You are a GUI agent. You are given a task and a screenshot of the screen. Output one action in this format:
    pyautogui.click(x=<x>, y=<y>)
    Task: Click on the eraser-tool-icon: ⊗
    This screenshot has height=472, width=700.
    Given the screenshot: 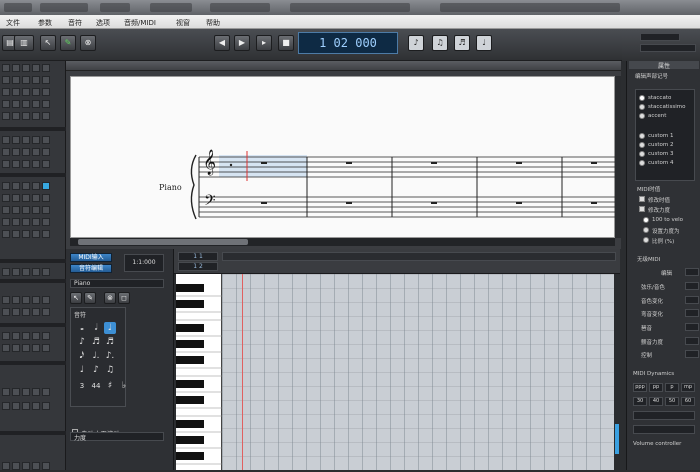 What is the action you would take?
    pyautogui.click(x=88, y=43)
    